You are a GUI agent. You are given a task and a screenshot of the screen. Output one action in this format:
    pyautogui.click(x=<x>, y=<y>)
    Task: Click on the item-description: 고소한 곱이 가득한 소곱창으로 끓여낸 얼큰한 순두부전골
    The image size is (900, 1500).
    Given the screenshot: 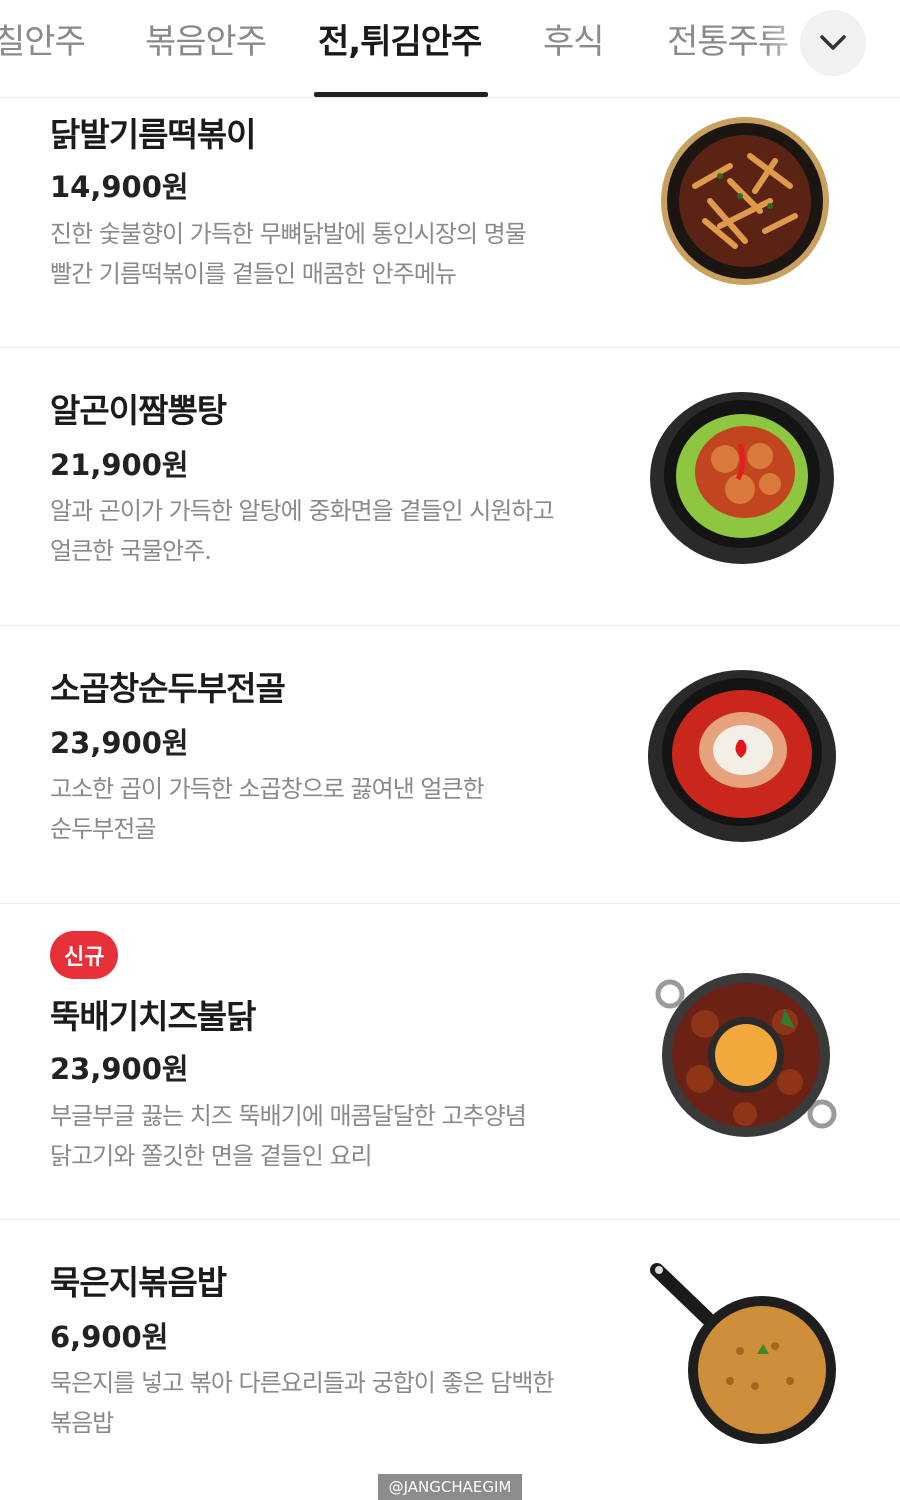 What is the action you would take?
    pyautogui.click(x=267, y=809)
    